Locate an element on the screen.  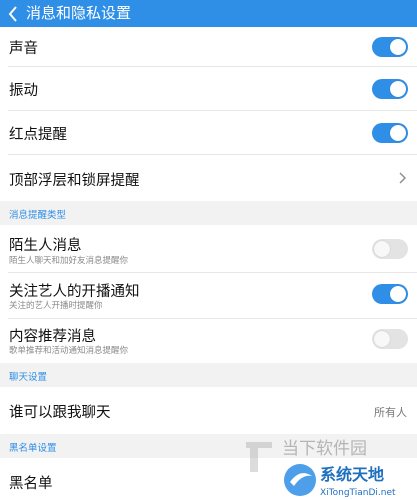
back-button is located at coordinates (13, 13).